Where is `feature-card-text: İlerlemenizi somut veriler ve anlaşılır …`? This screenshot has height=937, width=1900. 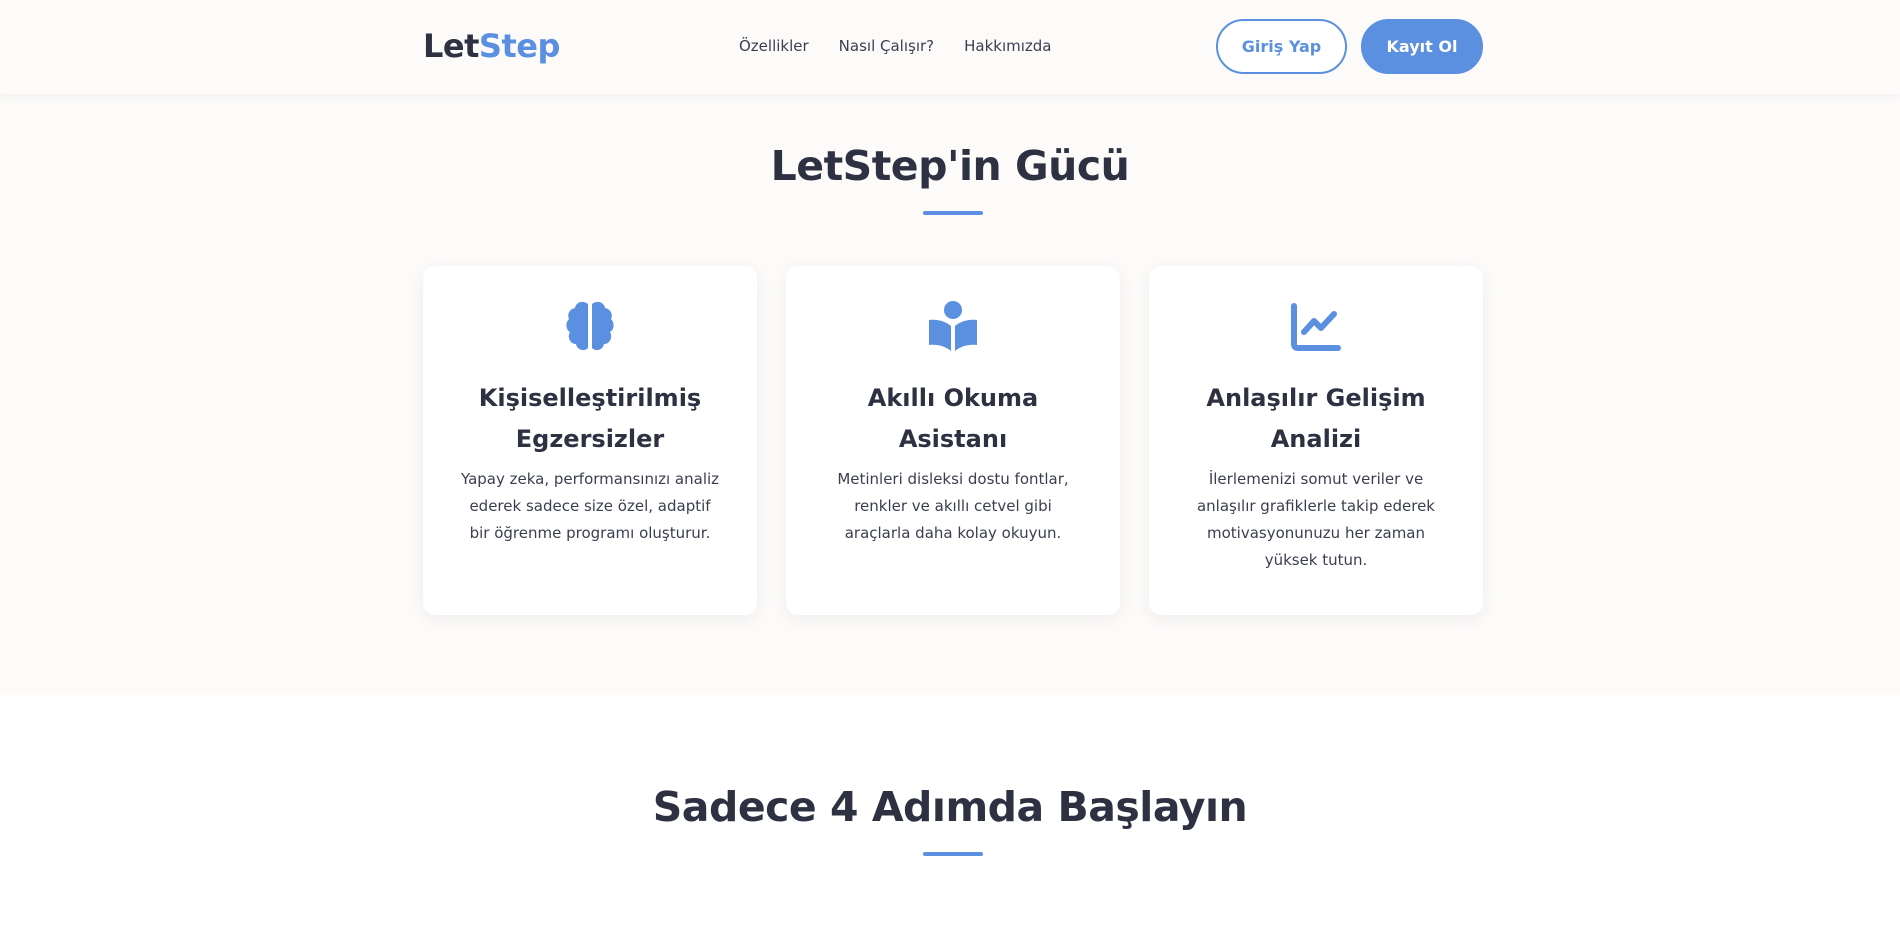 feature-card-text: İlerlemenizi somut veriler ve anlaşılır … is located at coordinates (1315, 519).